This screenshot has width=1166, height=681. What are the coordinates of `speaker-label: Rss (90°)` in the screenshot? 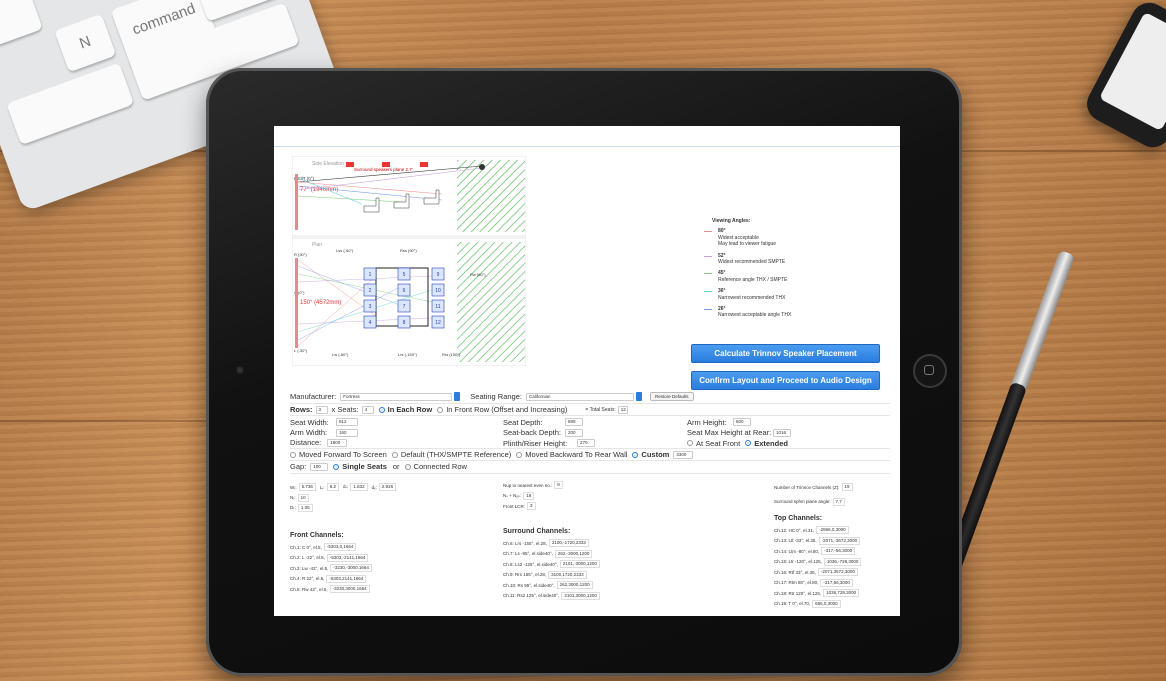 It's located at (408, 250).